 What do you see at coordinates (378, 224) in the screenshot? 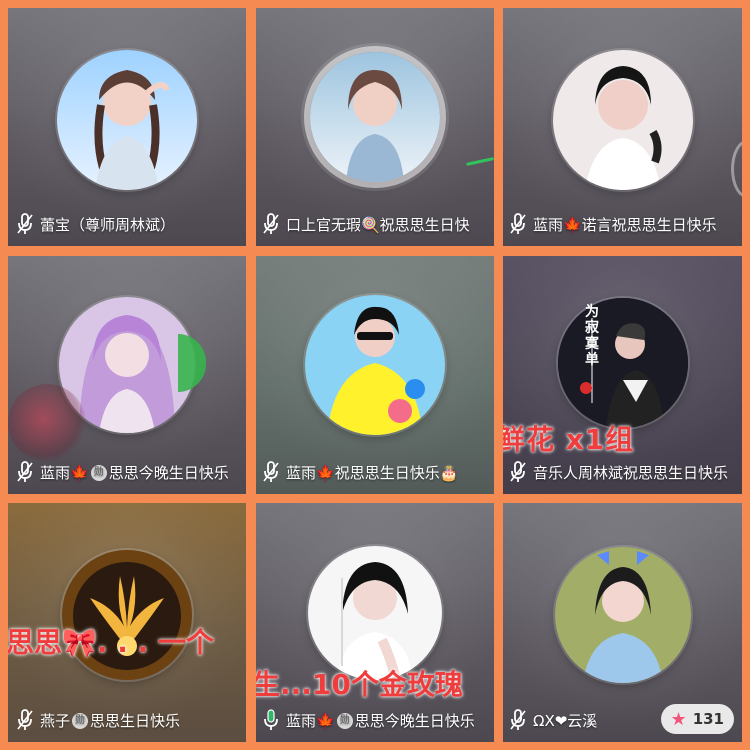
I see `username: 口上官无瑕🍭祝思思生日快` at bounding box center [378, 224].